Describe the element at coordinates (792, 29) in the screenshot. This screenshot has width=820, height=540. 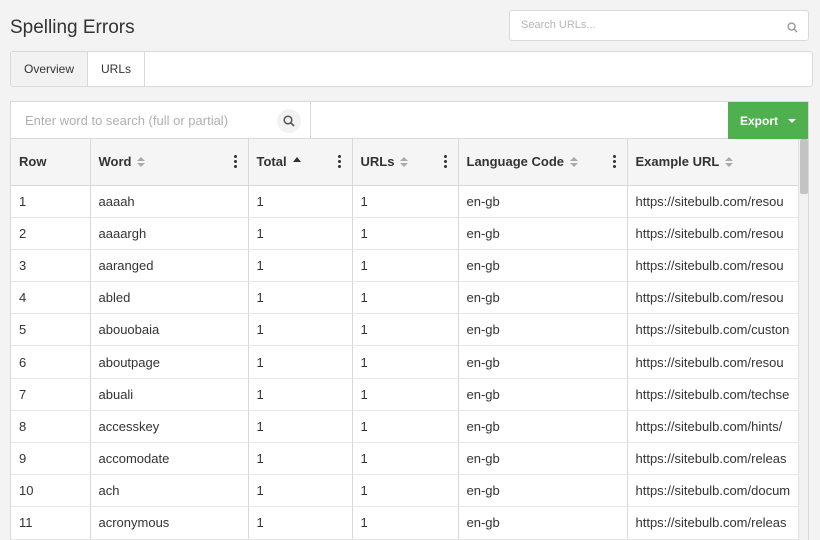
I see `search-icon` at that location.